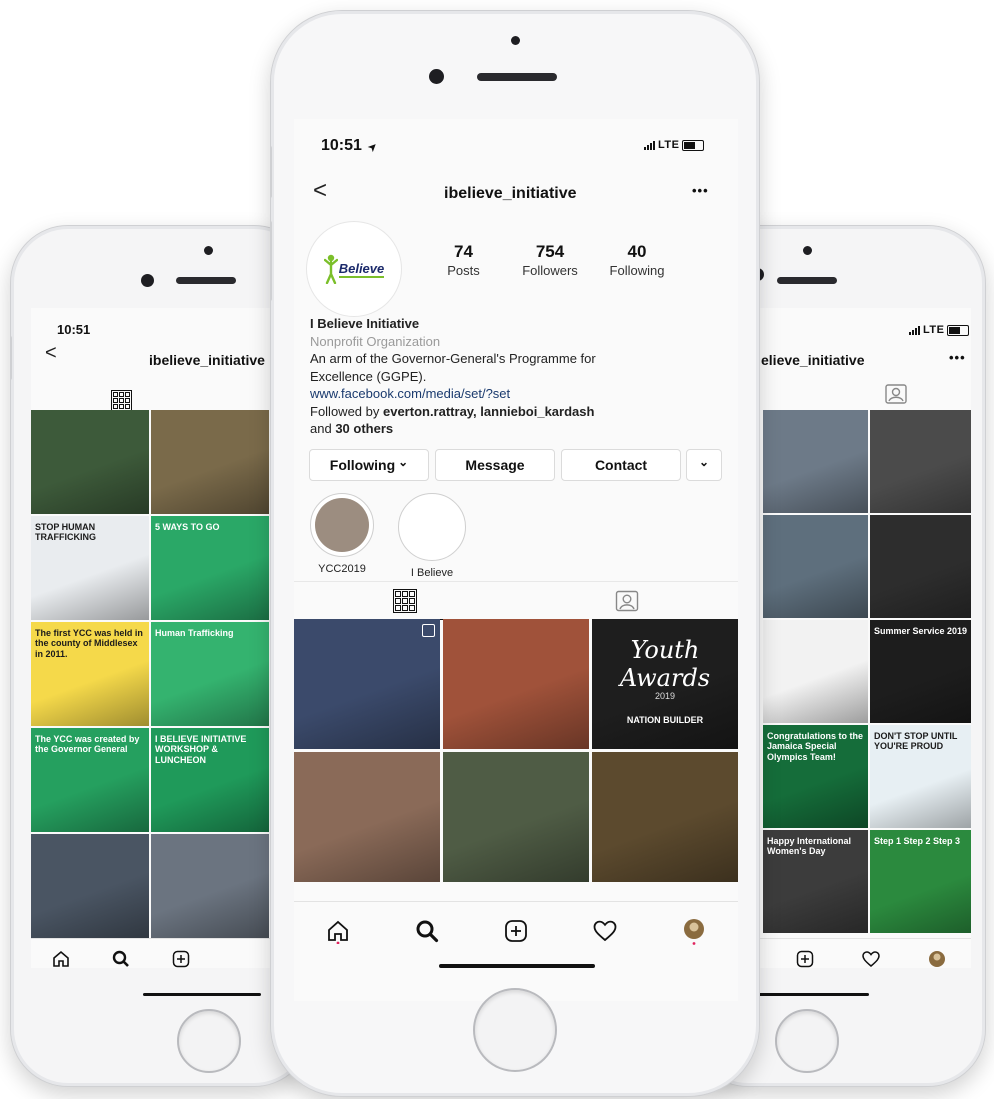  What do you see at coordinates (428, 630) in the screenshot?
I see `multiple-posts-icon` at bounding box center [428, 630].